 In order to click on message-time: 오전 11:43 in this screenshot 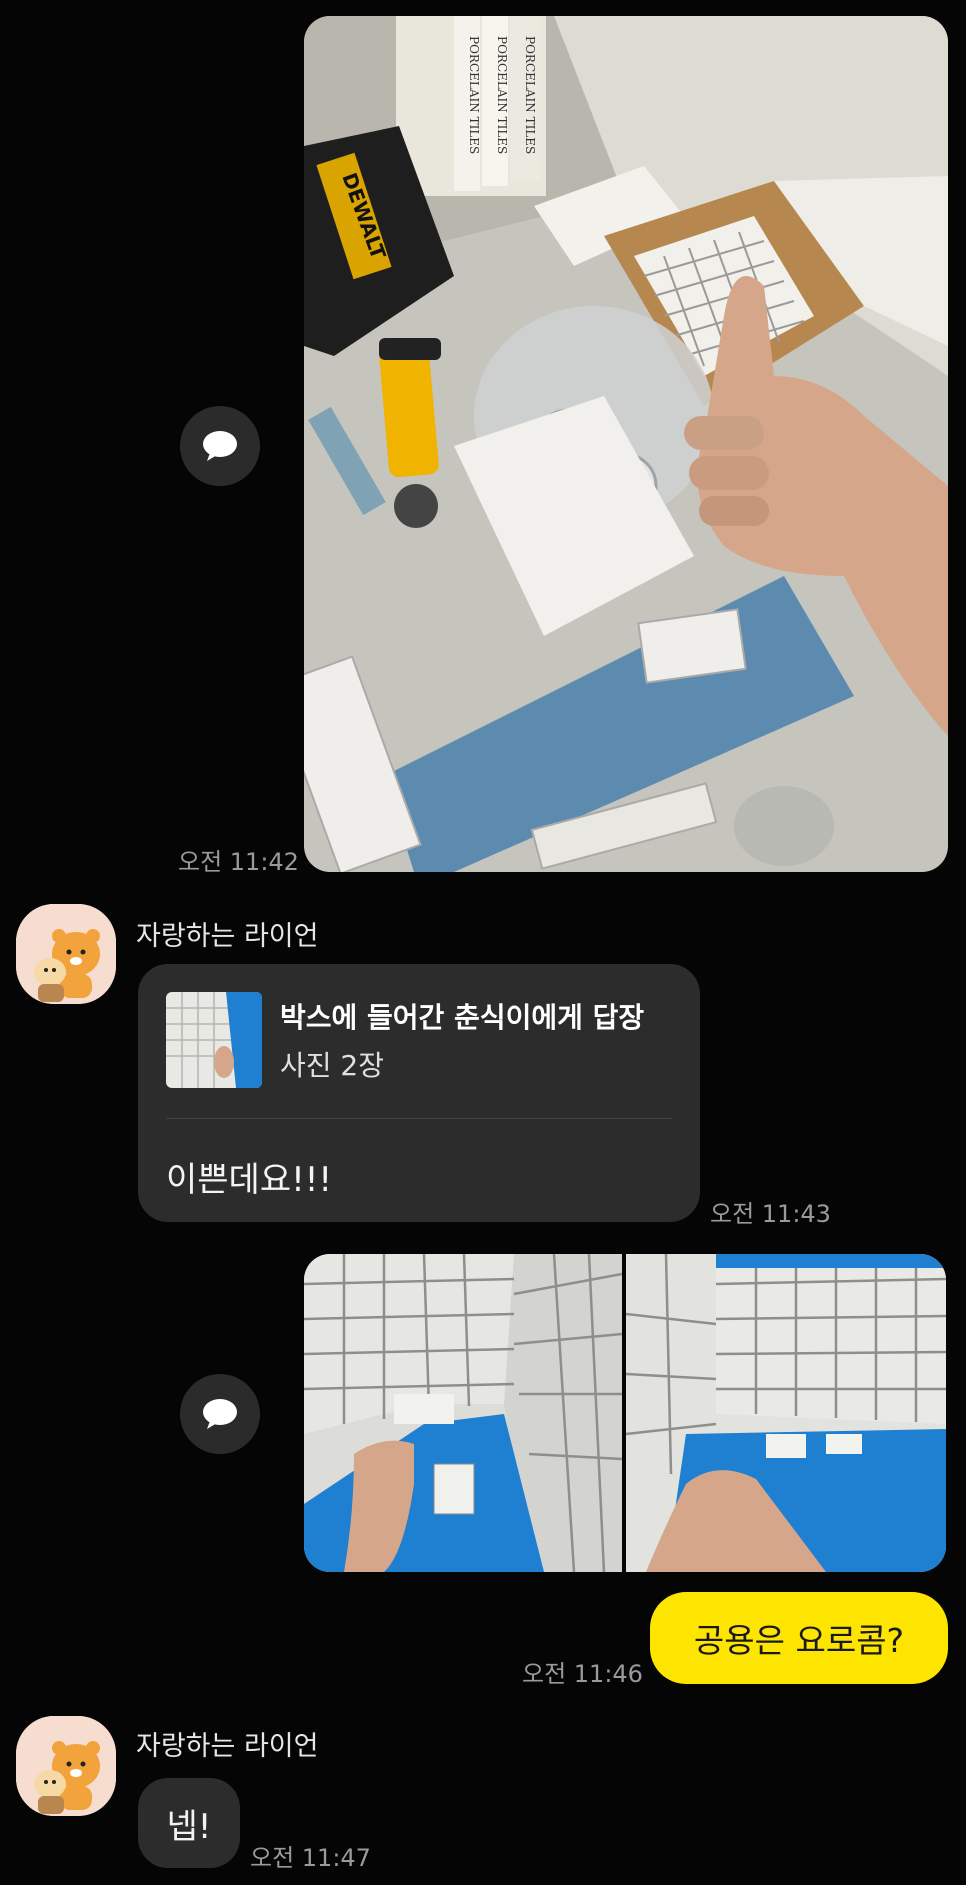, I will do `click(770, 1214)`.